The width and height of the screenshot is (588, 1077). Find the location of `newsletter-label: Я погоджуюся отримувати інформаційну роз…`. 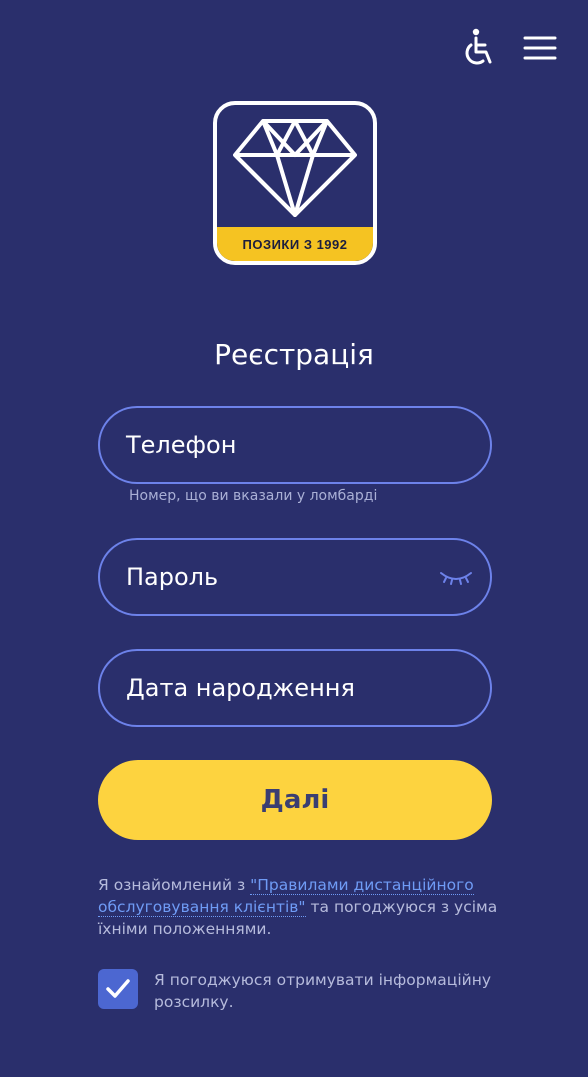

newsletter-label: Я погоджуюся отримувати інформаційну роз… is located at coordinates (323, 991).